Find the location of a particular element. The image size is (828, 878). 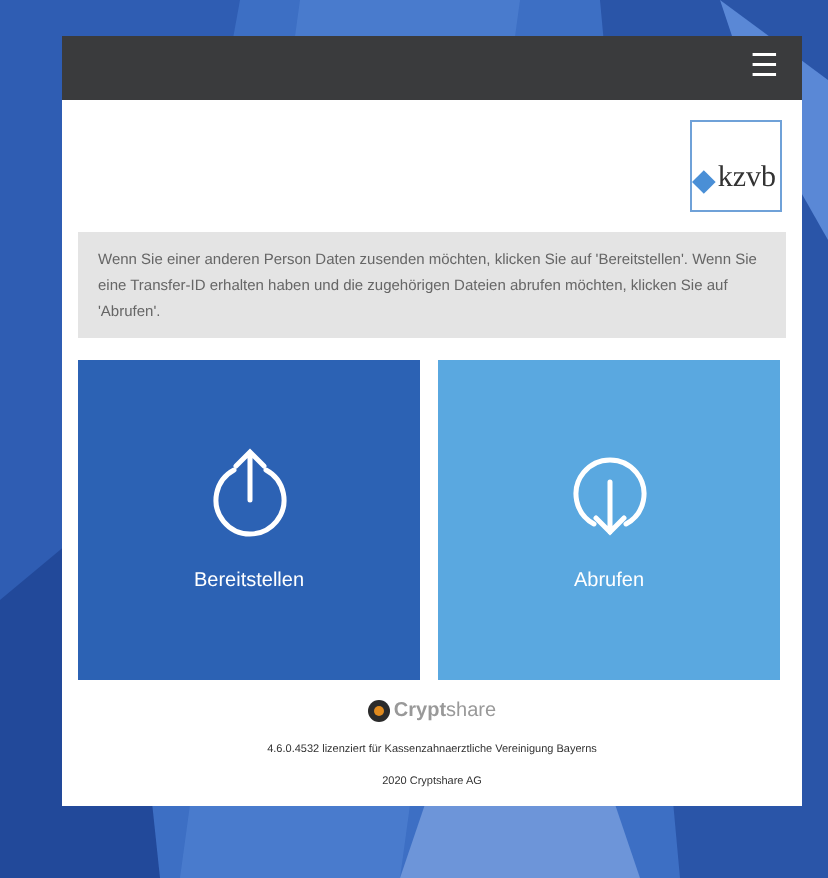

menu-button: ☰ is located at coordinates (764, 68).